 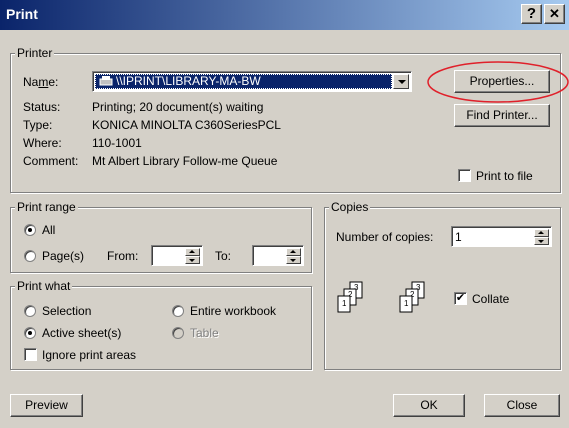 What do you see at coordinates (350, 297) in the screenshot?
I see `collate-icon: 3 2 1` at bounding box center [350, 297].